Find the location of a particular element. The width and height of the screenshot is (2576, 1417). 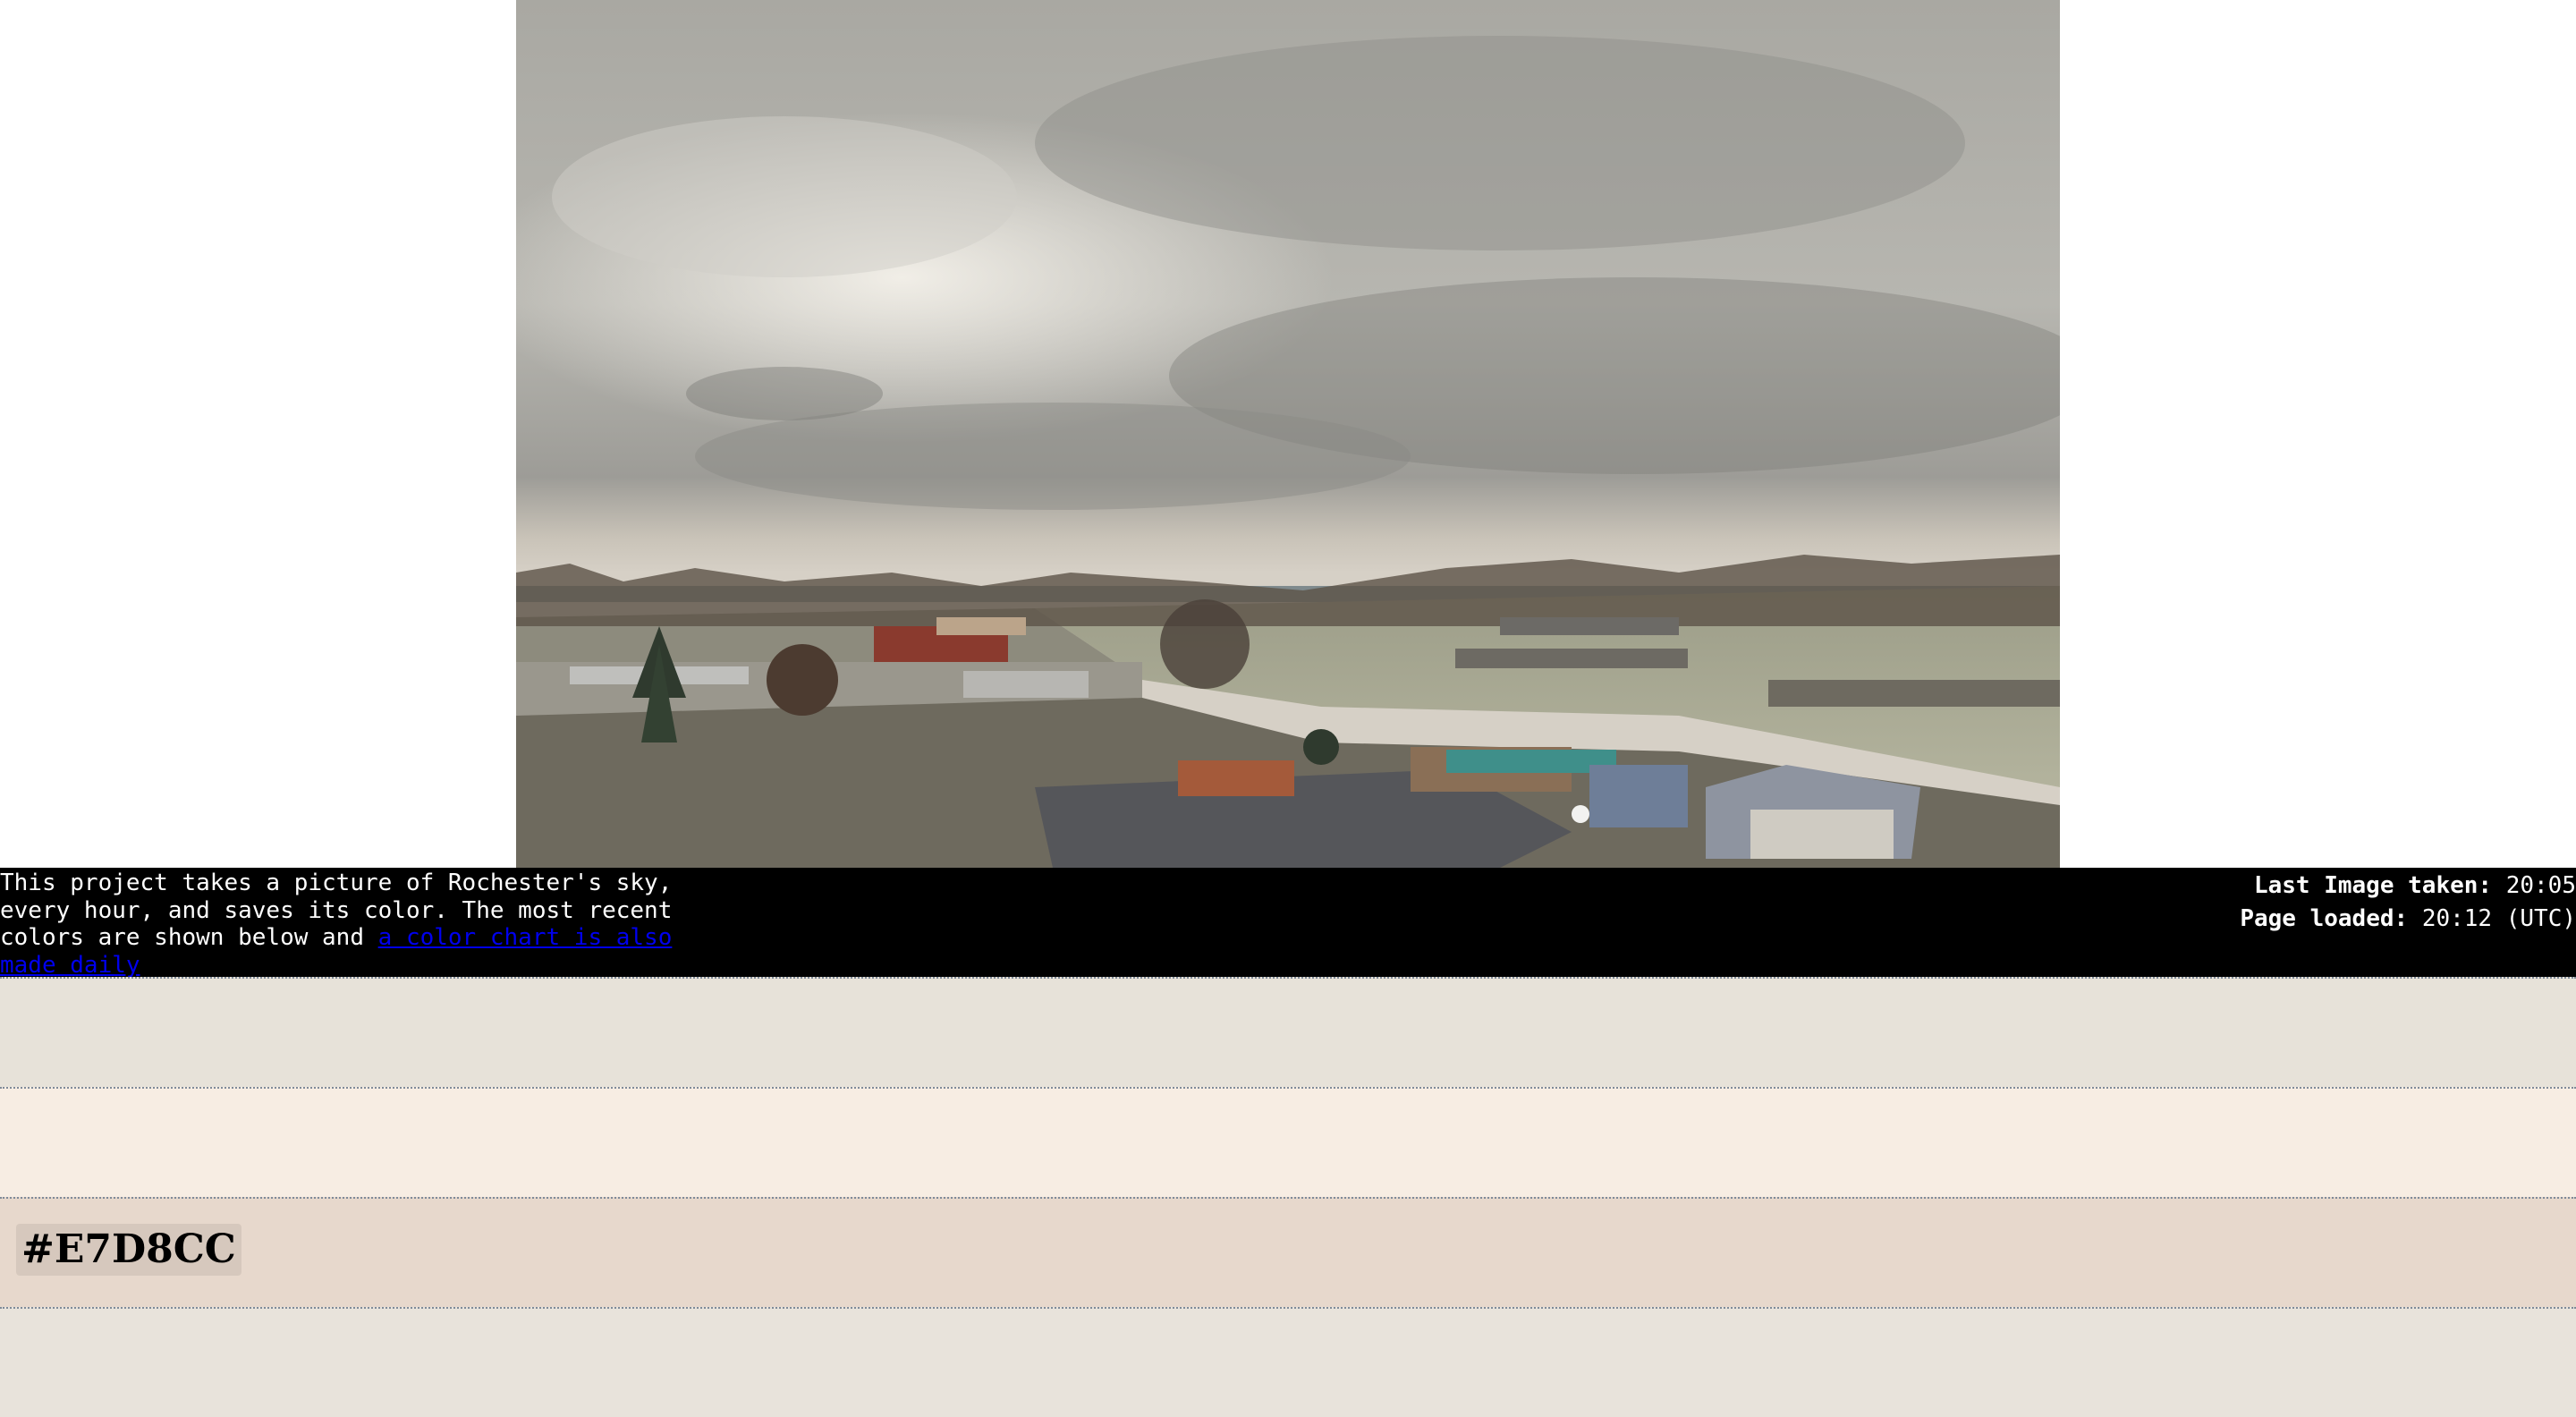

page-loaded-line: Page loaded: 20:12 (UTC) is located at coordinates (2408, 920).